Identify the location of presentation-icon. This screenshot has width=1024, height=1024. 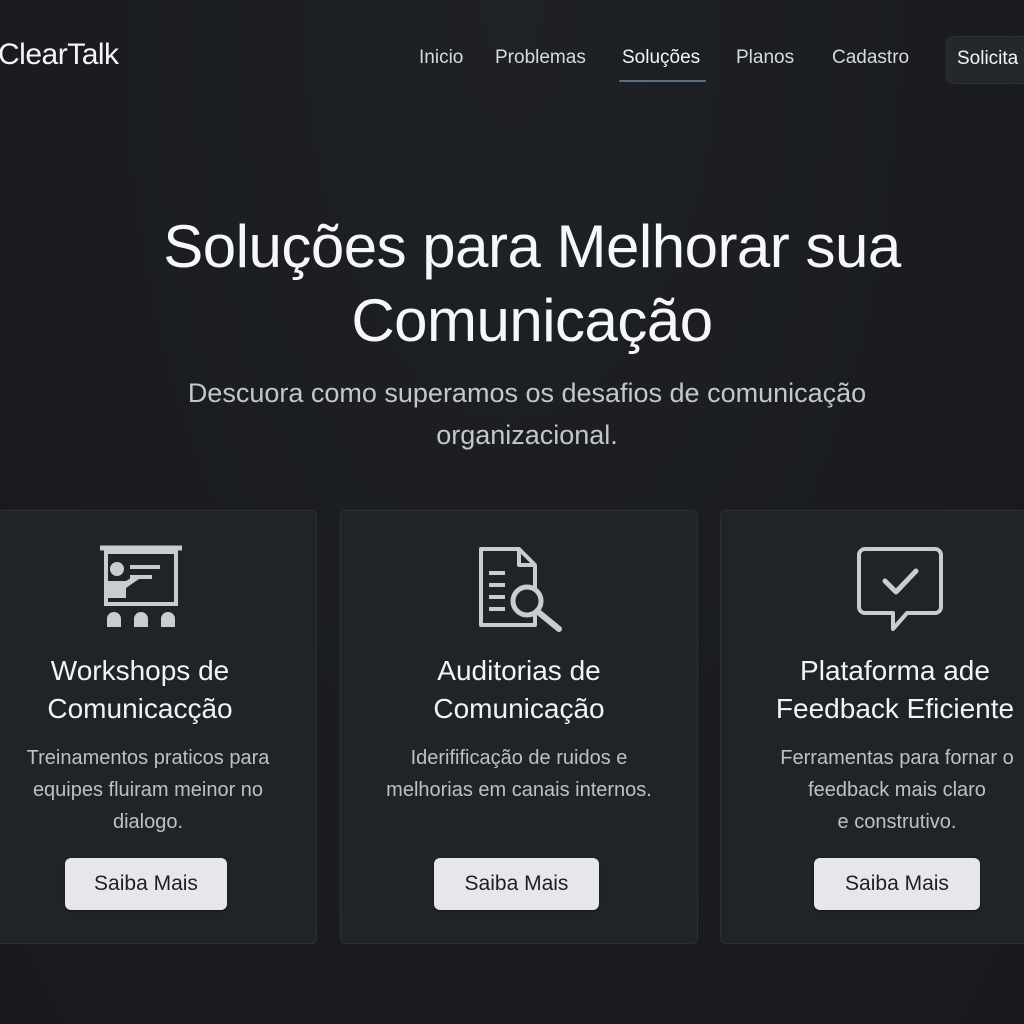
(141, 586).